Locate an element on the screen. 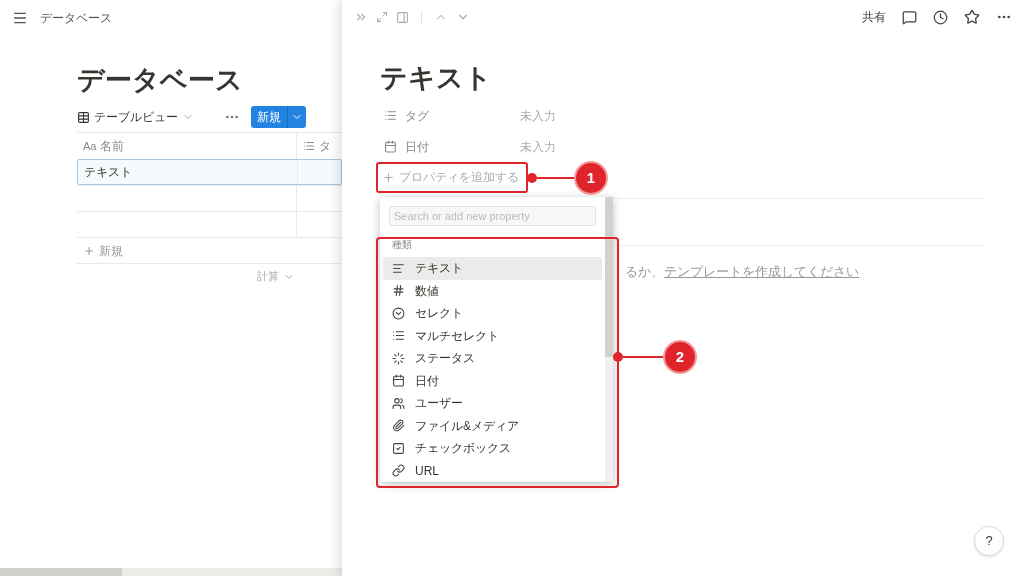  page-title: データベース is located at coordinates (160, 80).